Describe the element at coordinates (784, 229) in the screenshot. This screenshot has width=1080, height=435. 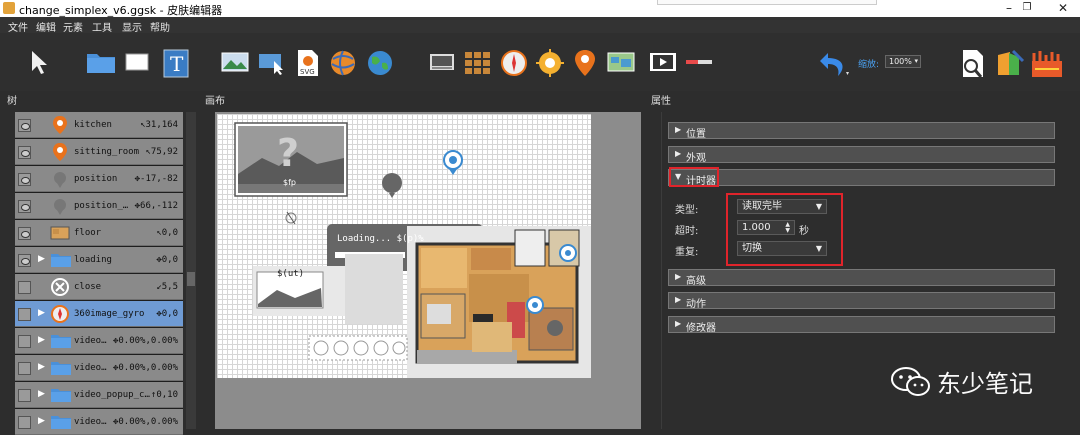
I see `highlight-box-timer-fields` at that location.